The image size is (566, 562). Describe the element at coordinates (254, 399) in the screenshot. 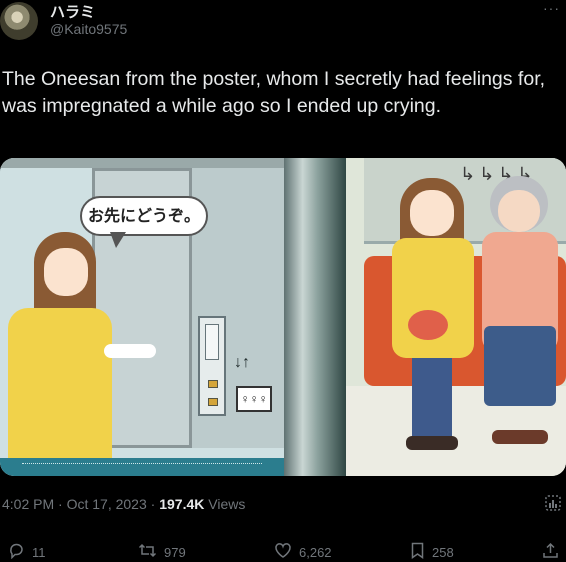

I see `people-sign-icon: ♀♀♀` at that location.